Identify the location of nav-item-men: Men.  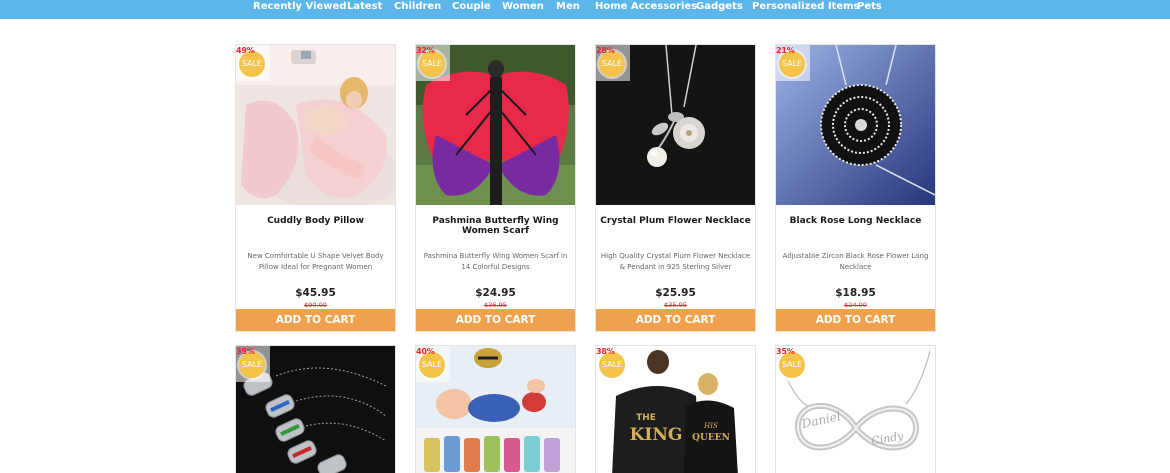
(568, 8).